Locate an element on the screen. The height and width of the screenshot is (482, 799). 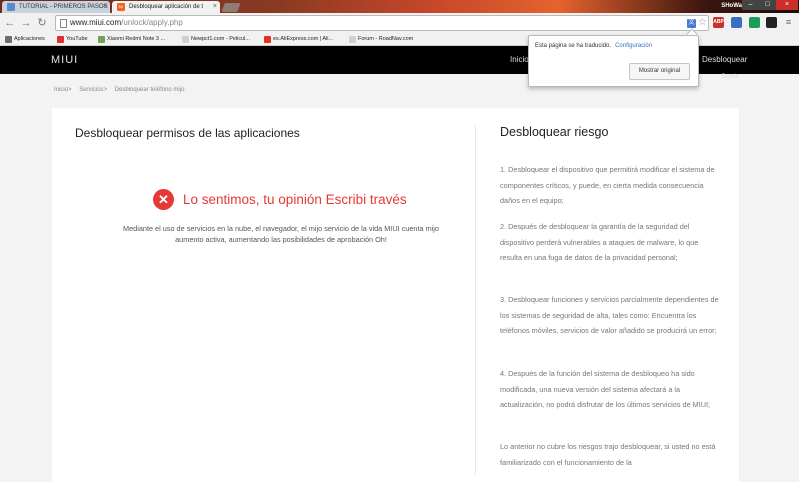
nav-home: Inicio is located at coordinates (519, 60).